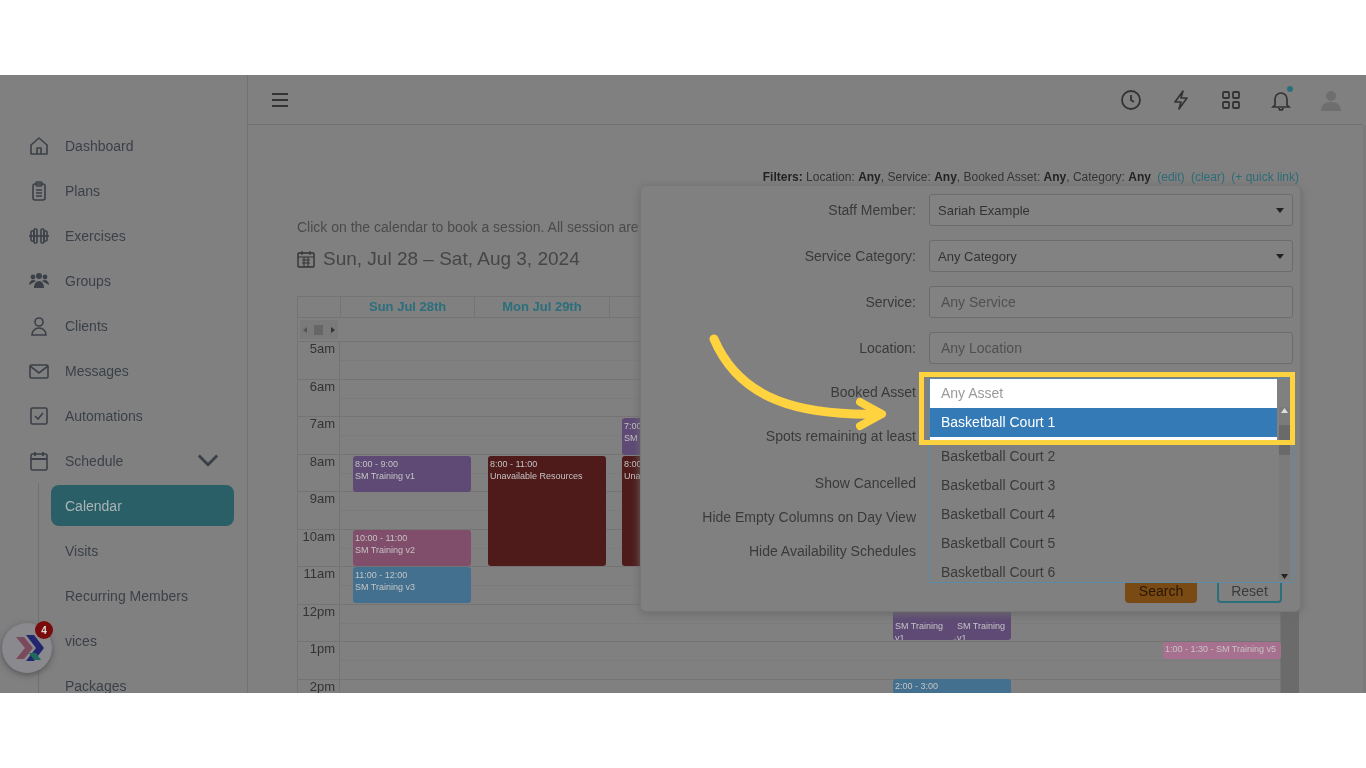 Image resolution: width=1366 pixels, height=768 pixels. I want to click on notification-badge: 4, so click(44, 630).